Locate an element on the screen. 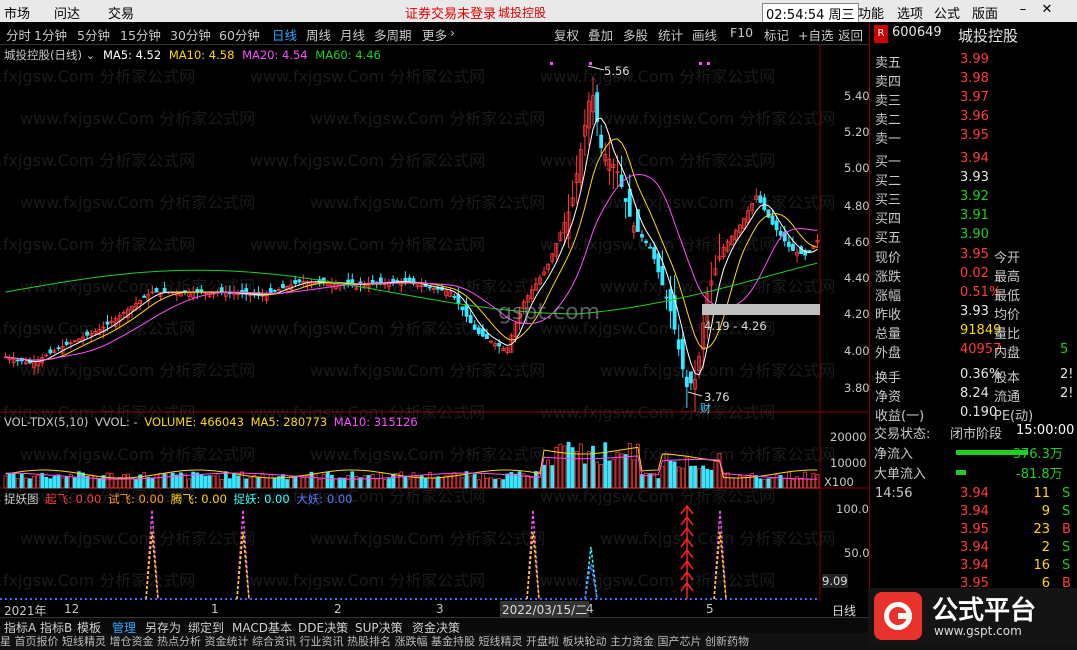  tick-volume: 16 is located at coordinates (1041, 565).